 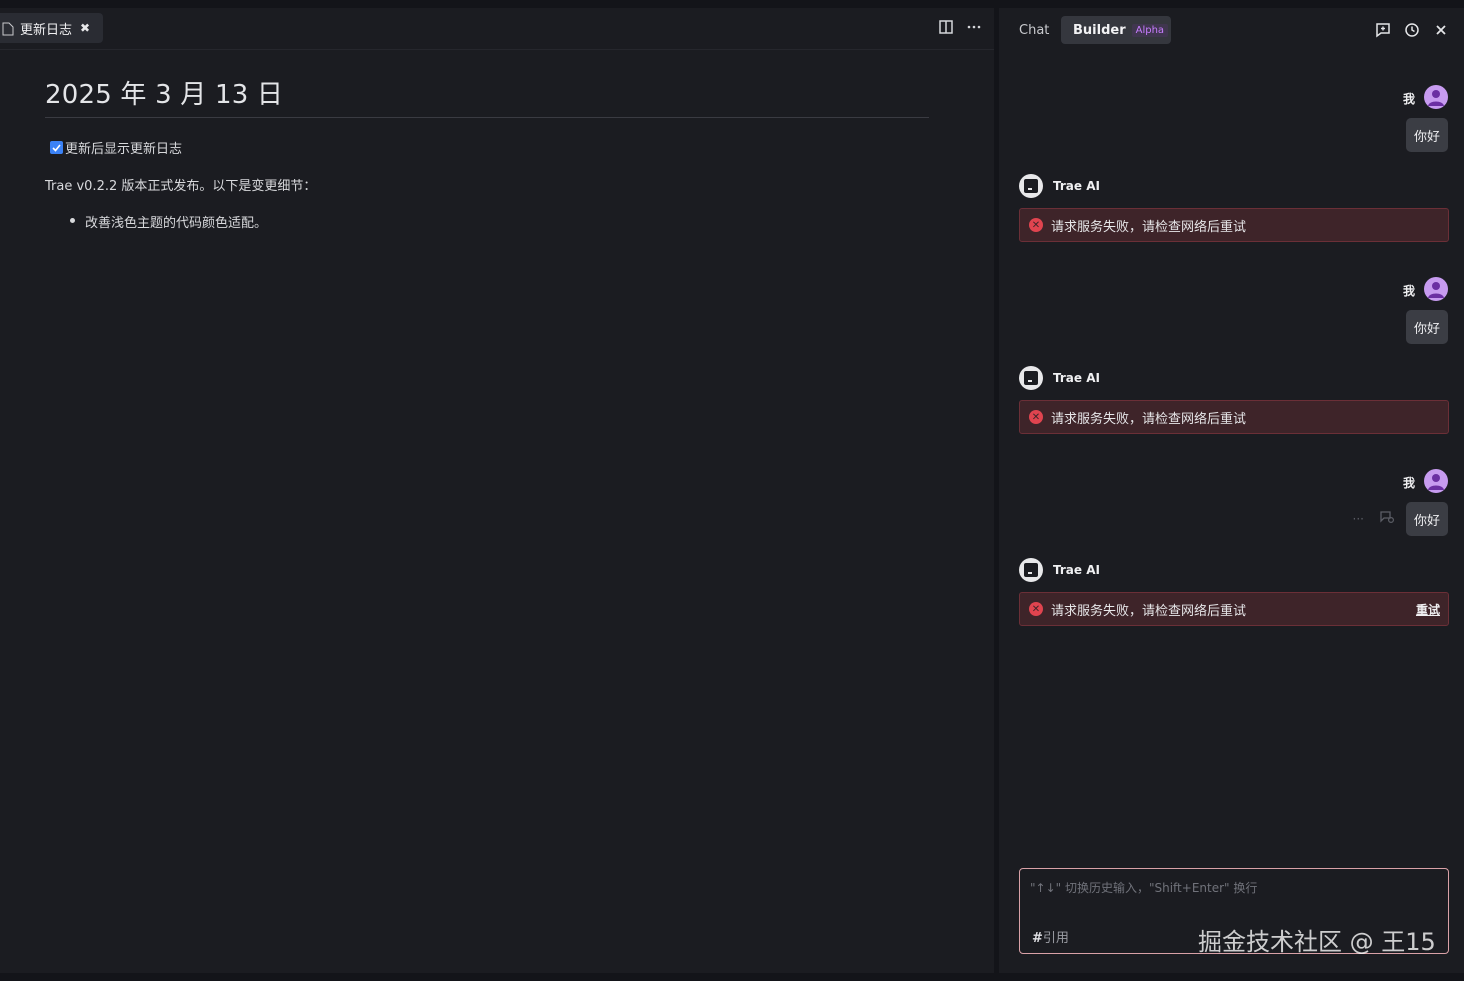 I want to click on tab-builder-label: Builder, so click(x=1099, y=30).